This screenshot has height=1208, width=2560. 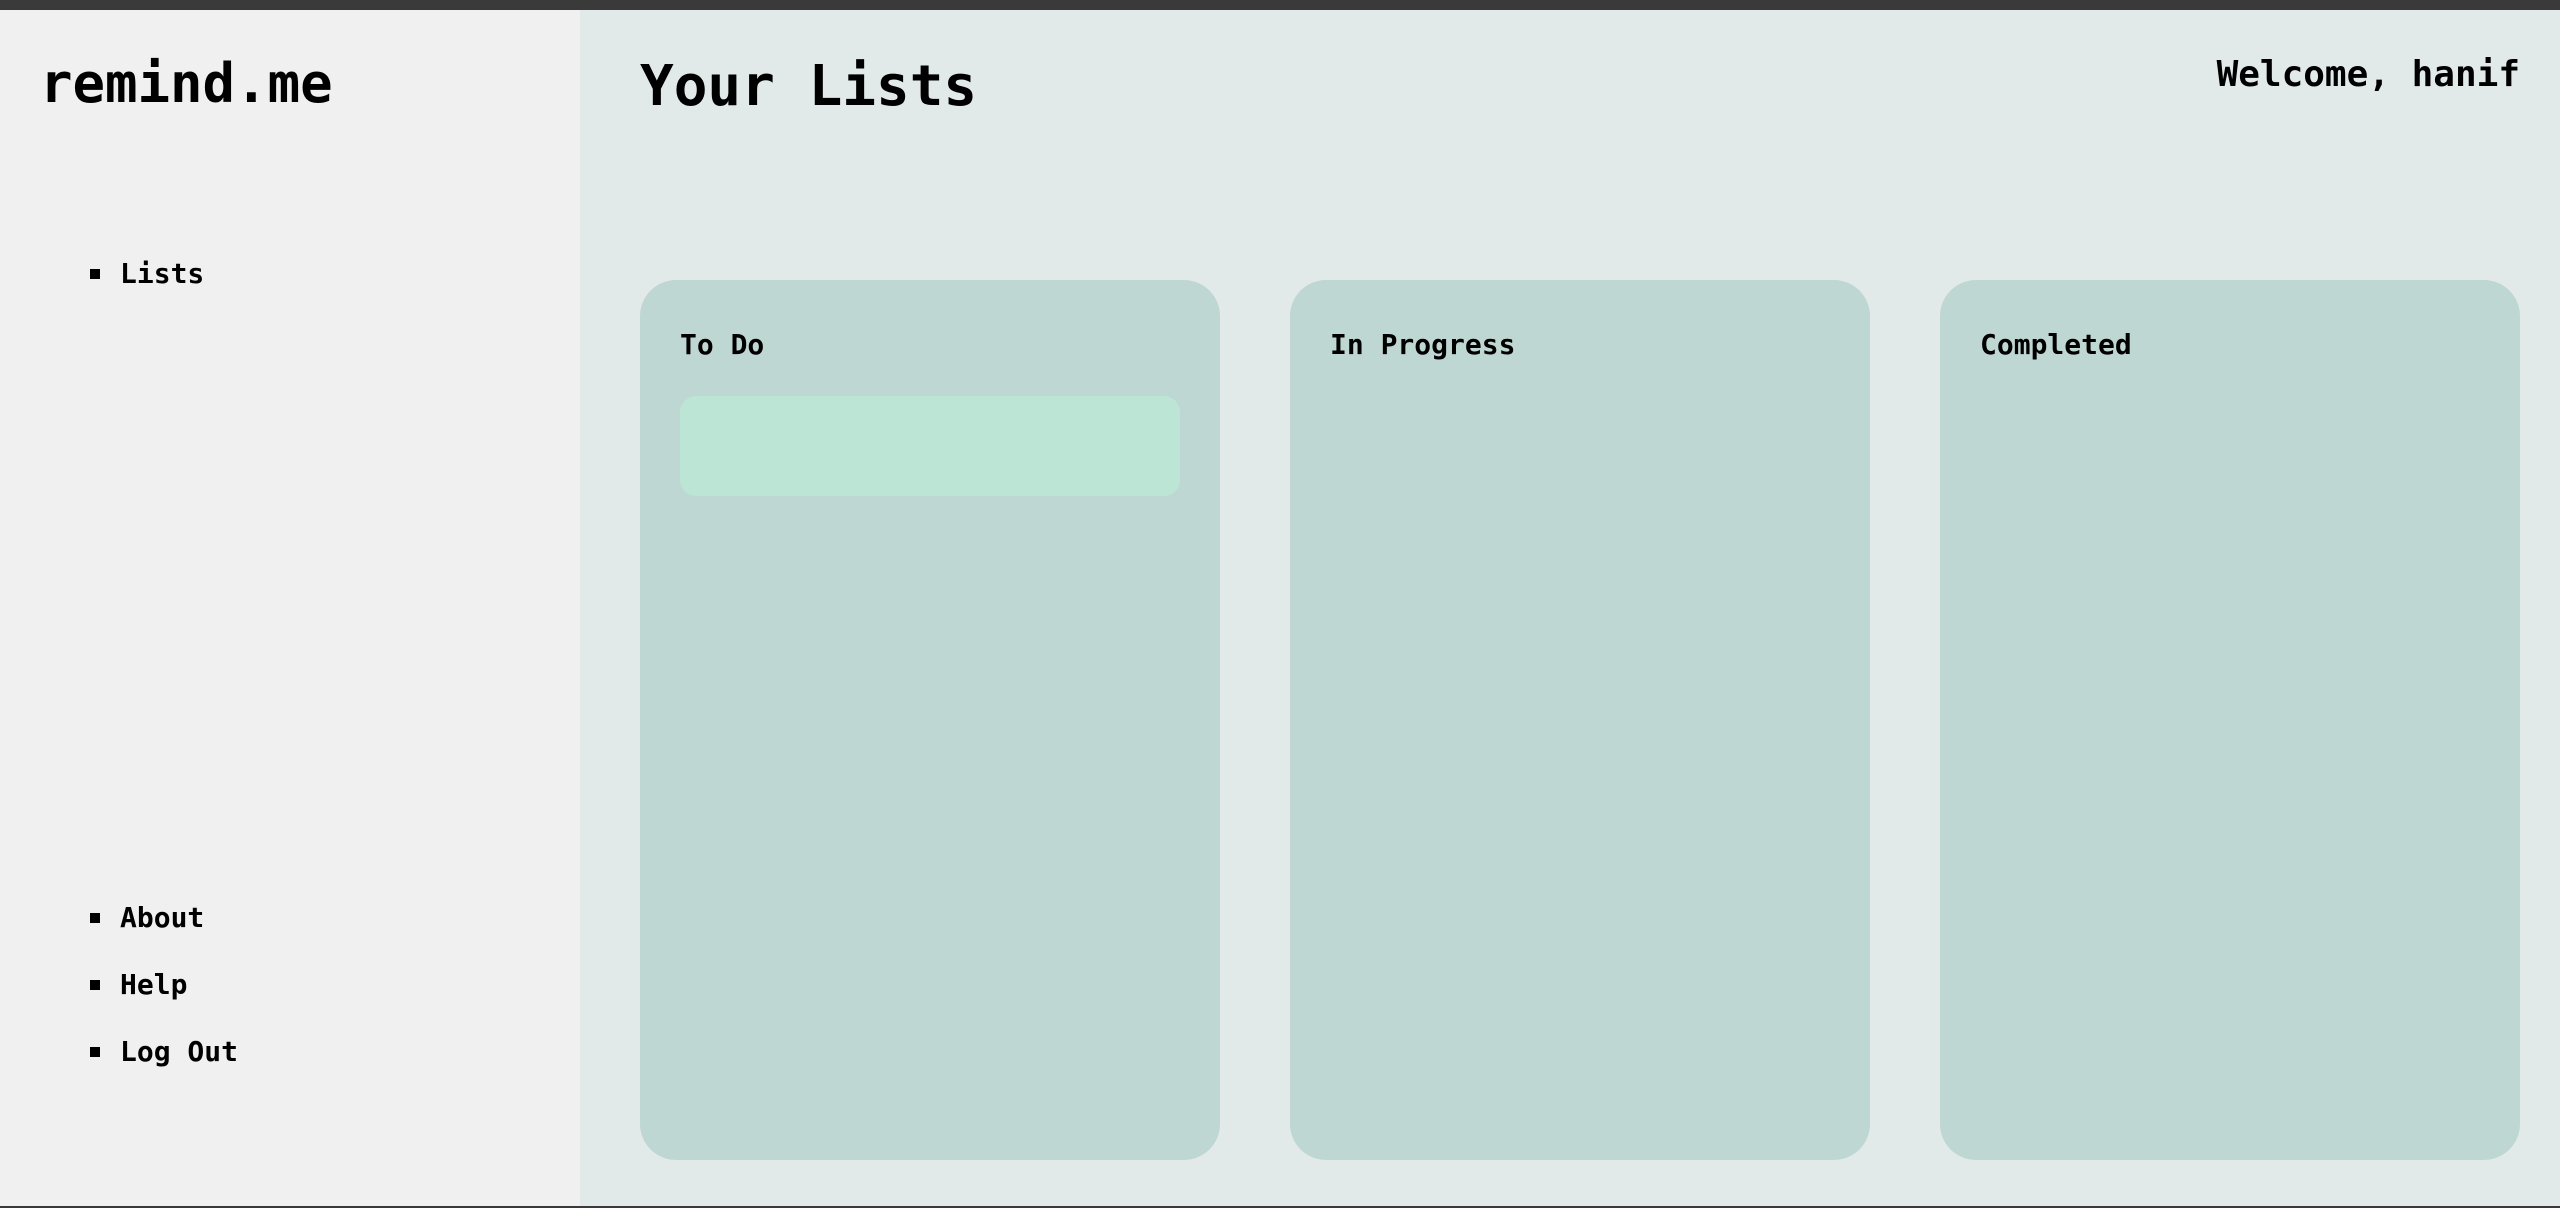 I want to click on page-title: Your Lists, so click(x=809, y=86).